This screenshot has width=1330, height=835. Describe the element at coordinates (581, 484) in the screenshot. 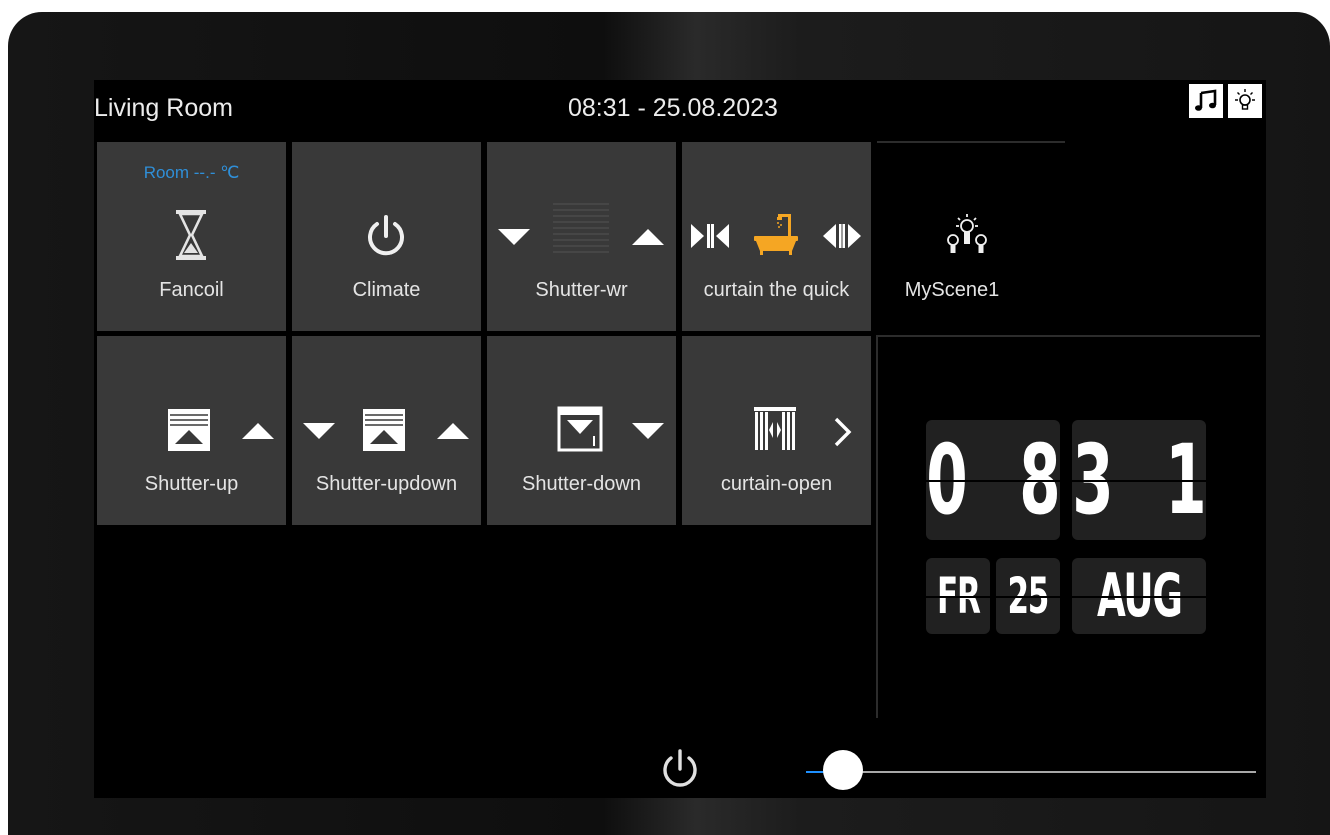

I see `tile-label: Shutter-down` at that location.